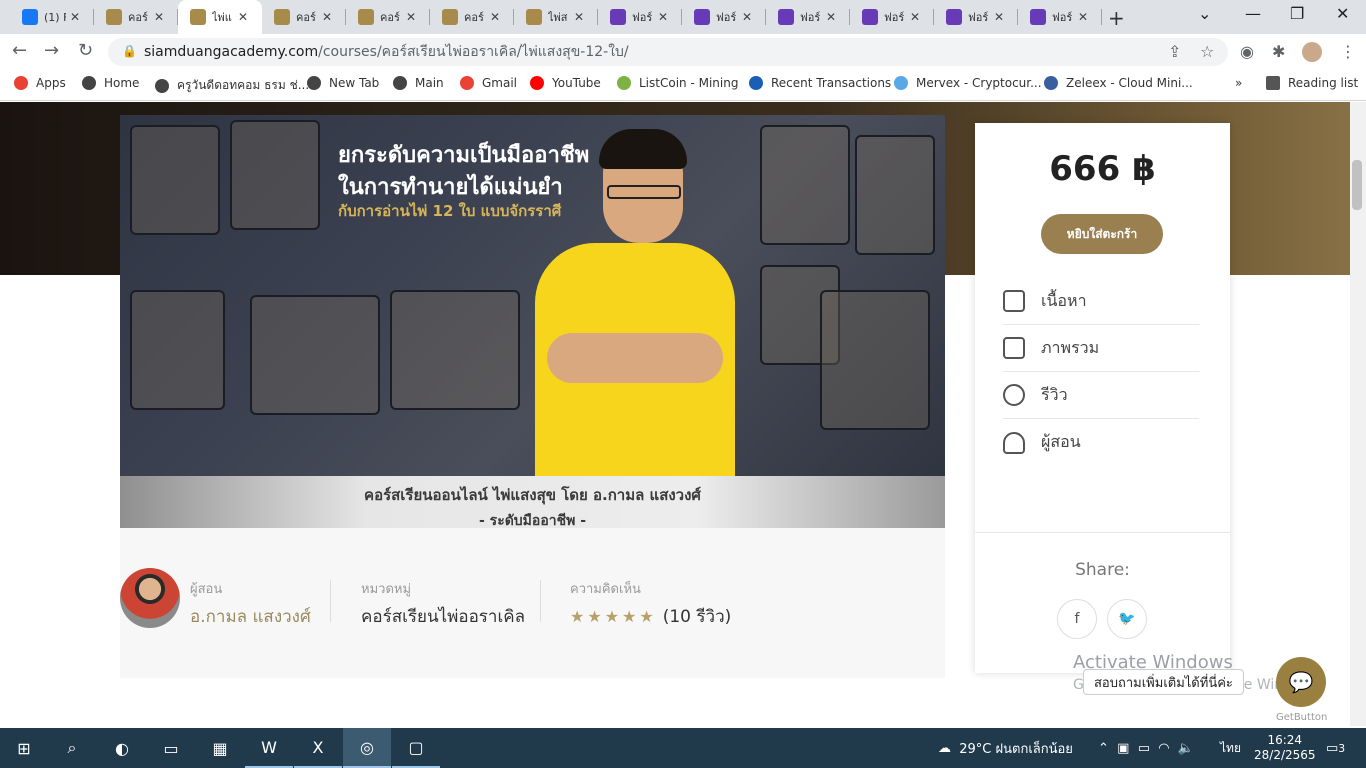 The image size is (1366, 768). What do you see at coordinates (1146, 748) in the screenshot?
I see `tray-icons: ⌃ ▣ ▭ ◠ 🔈` at bounding box center [1146, 748].